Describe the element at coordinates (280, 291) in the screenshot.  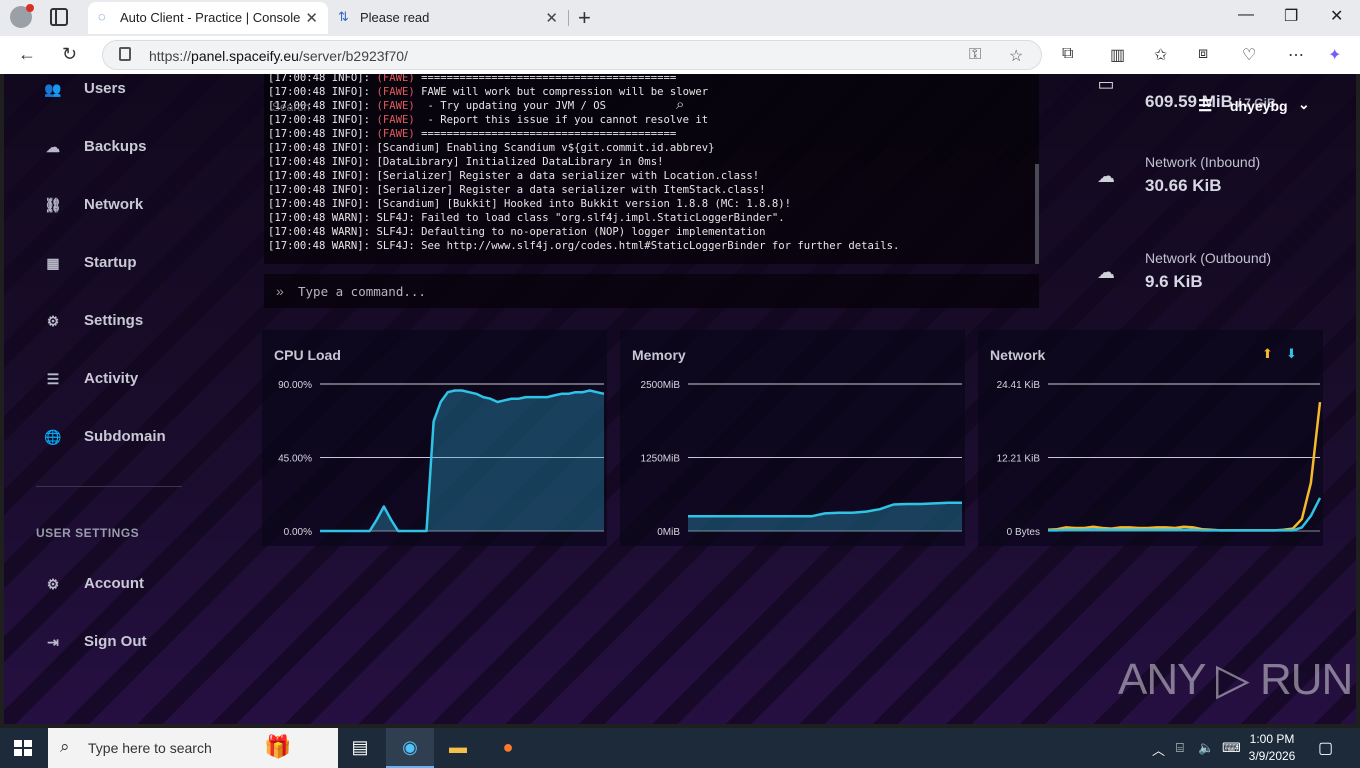
I see `chevrons-right-icon: »` at that location.